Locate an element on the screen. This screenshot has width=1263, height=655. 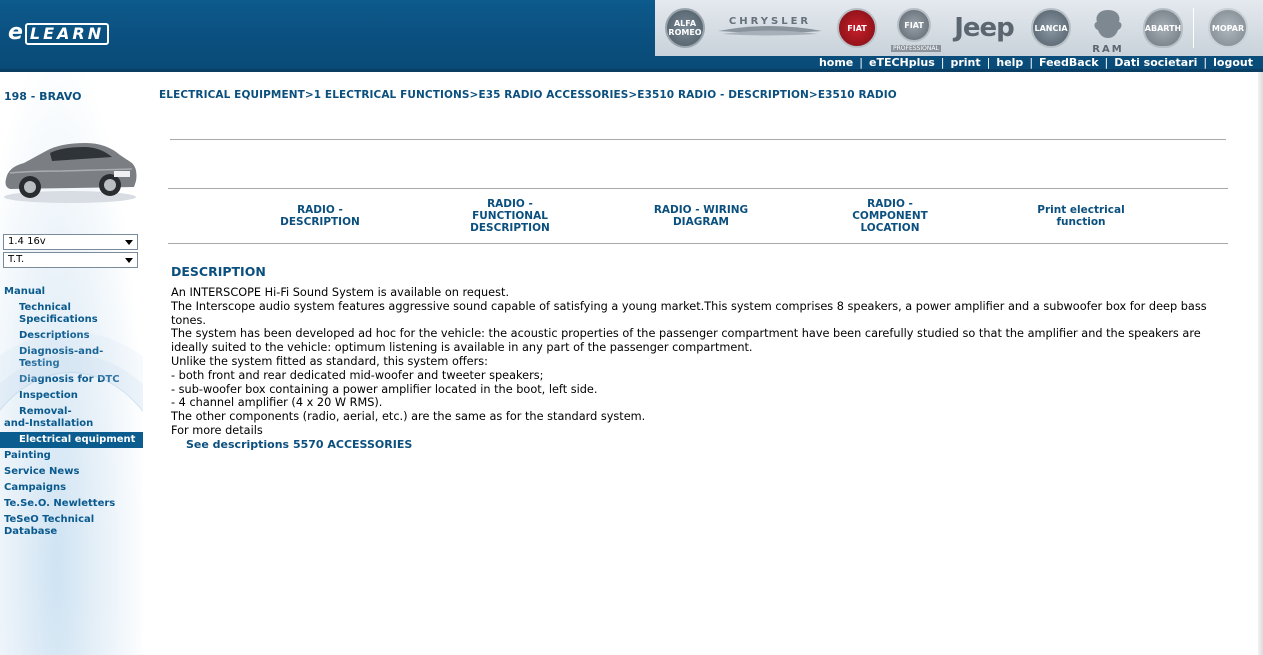
logo-e: e is located at coordinates (16, 32).